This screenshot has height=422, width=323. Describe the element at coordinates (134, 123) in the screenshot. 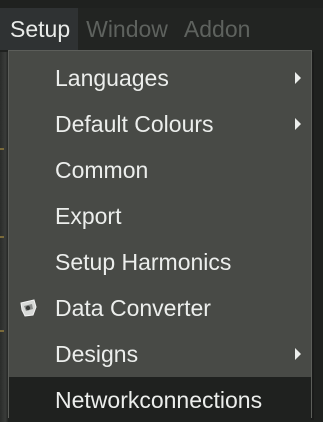

I see `menu-item-label: Default Colours` at that location.